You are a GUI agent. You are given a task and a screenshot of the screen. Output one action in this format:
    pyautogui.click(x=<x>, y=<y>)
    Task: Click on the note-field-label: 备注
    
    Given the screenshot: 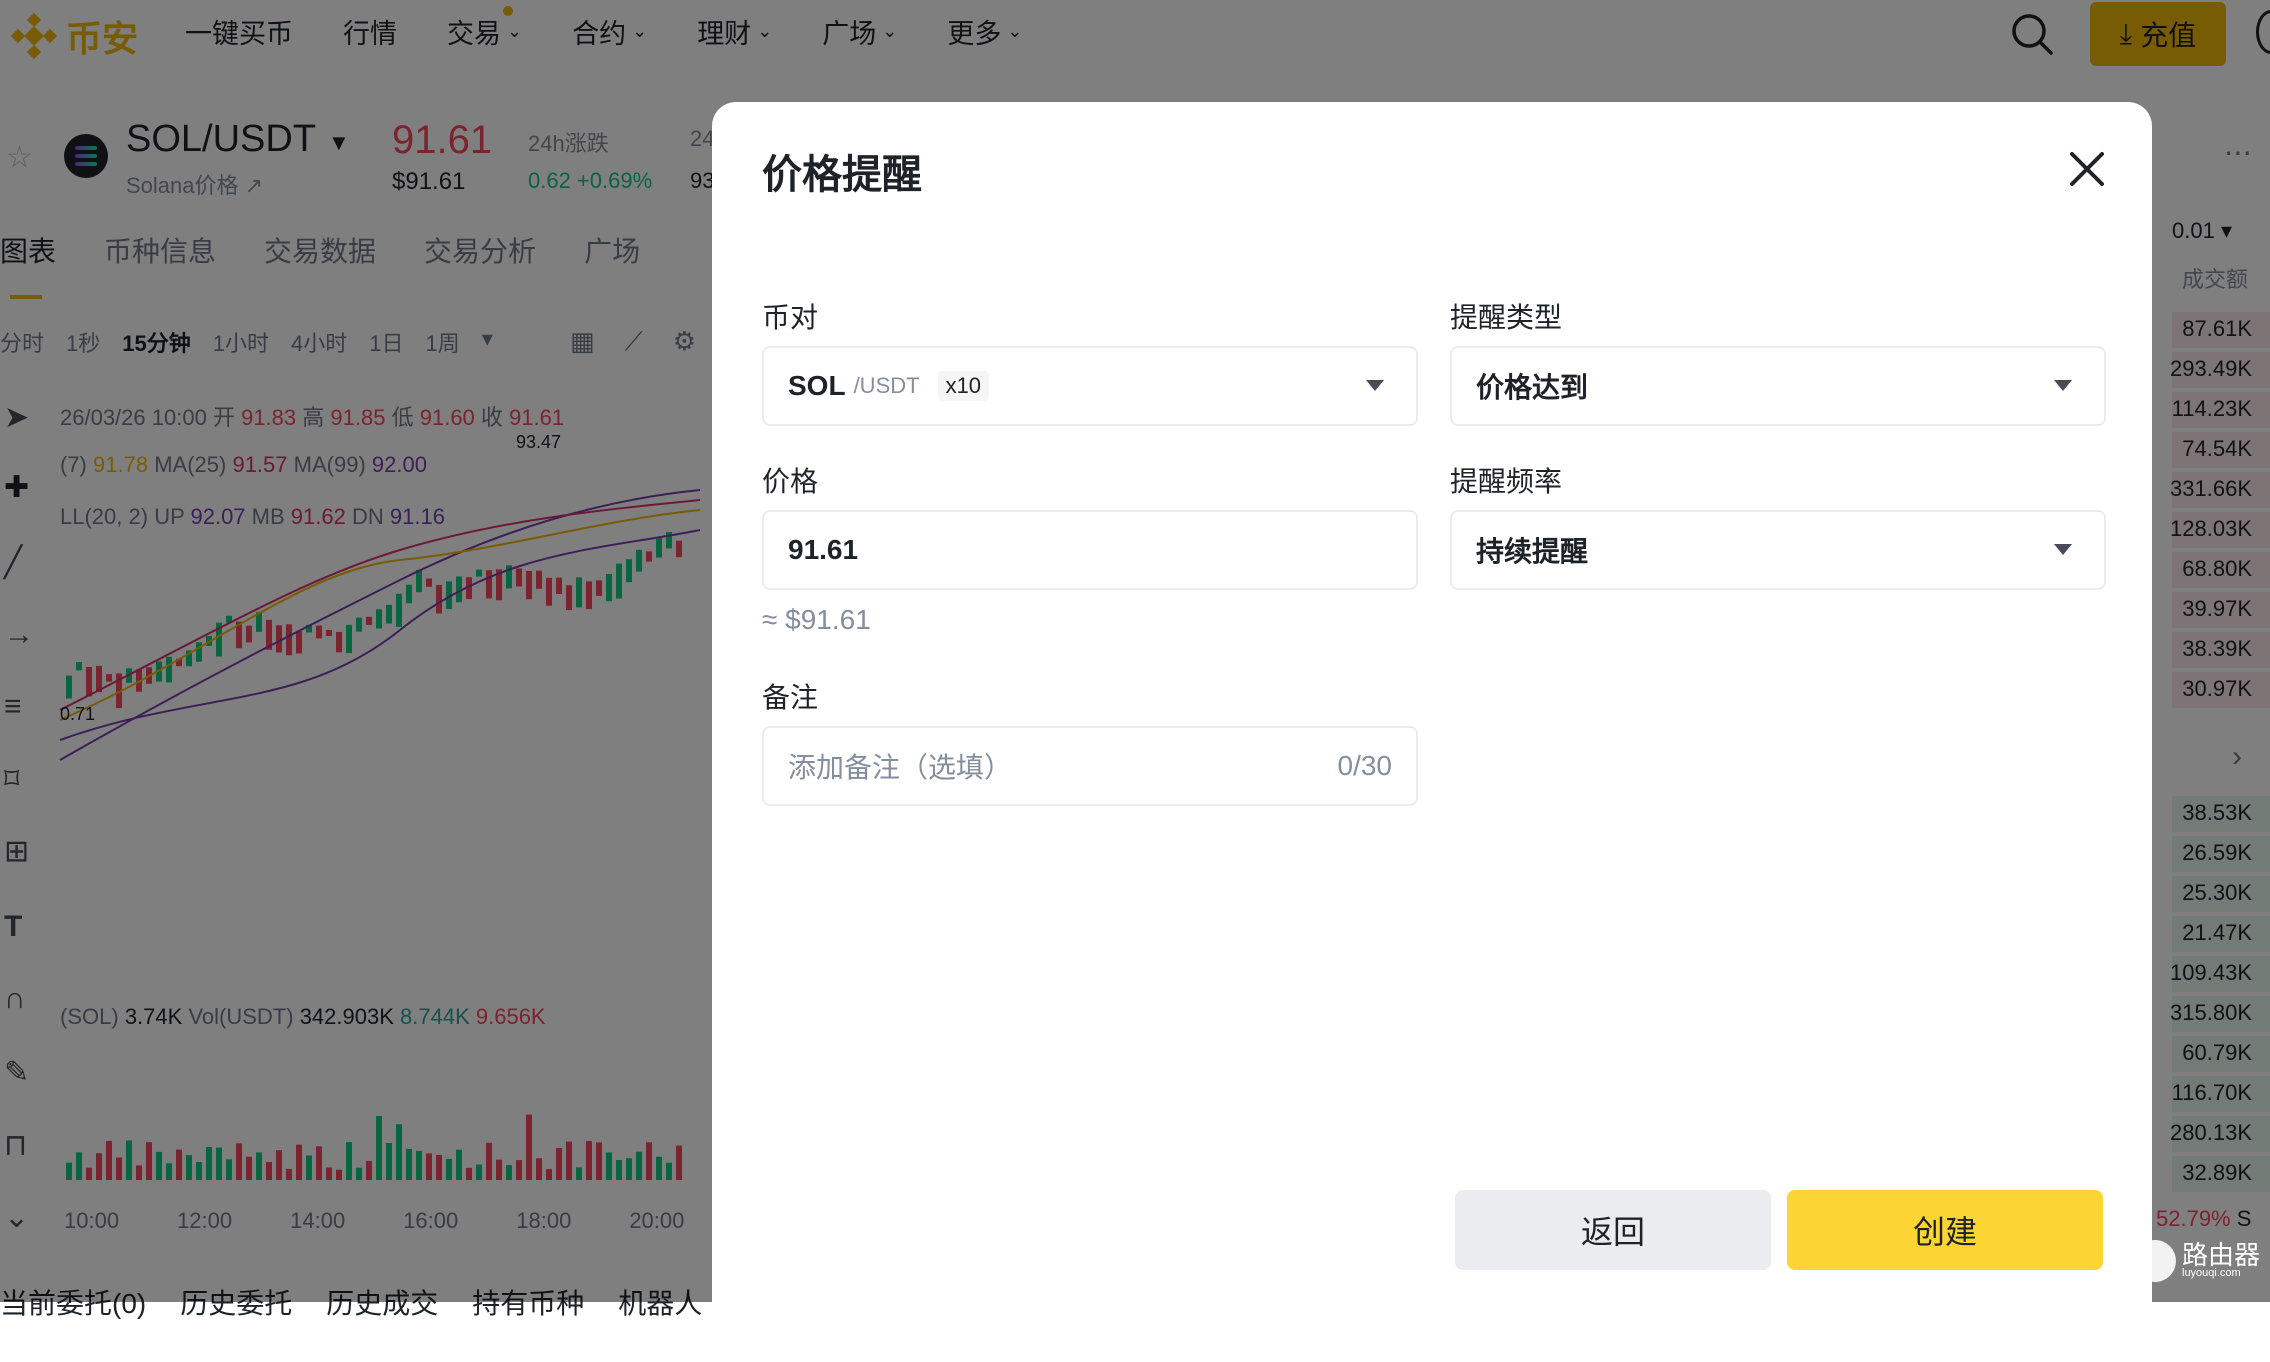 What is the action you would take?
    pyautogui.click(x=790, y=697)
    